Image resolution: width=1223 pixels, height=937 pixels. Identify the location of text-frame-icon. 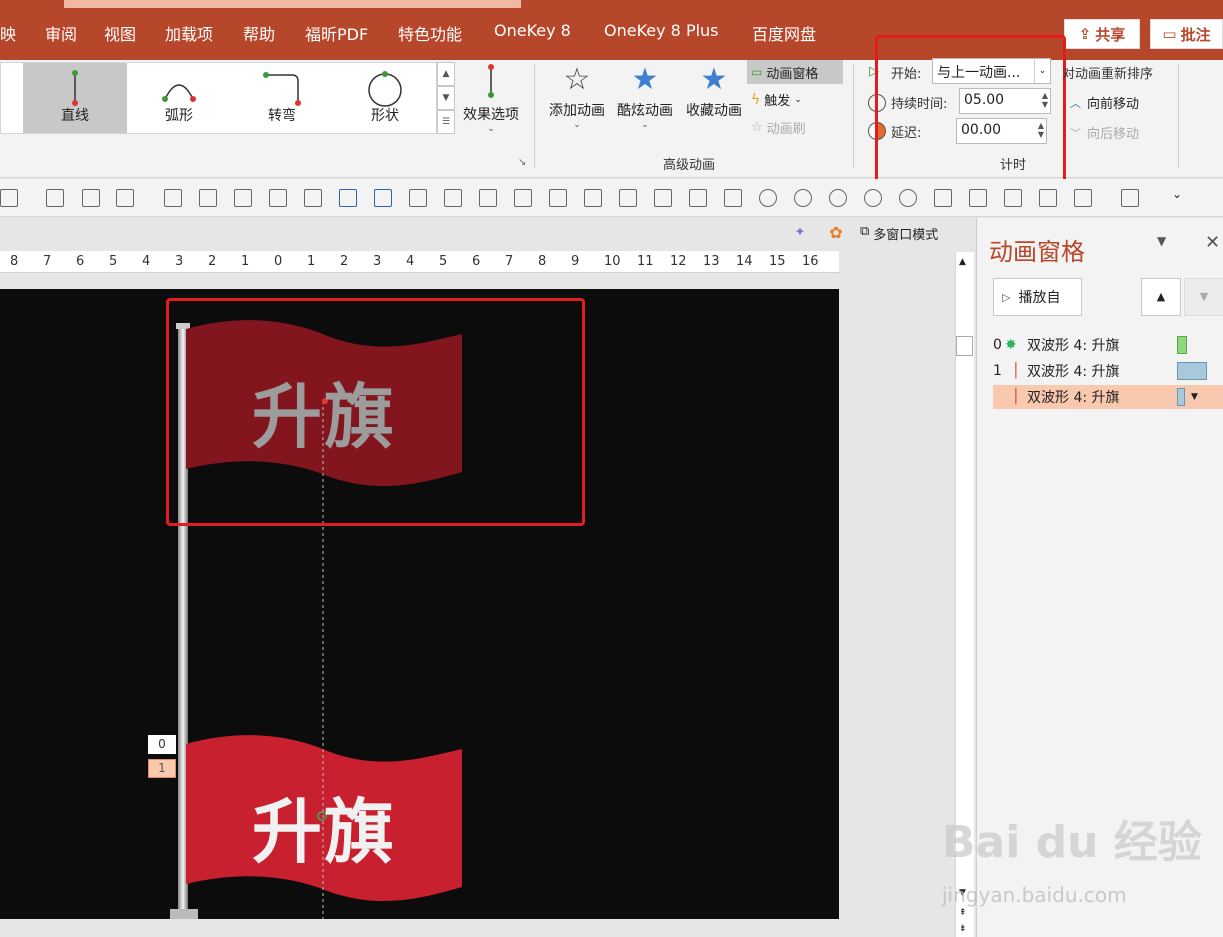
(348, 198).